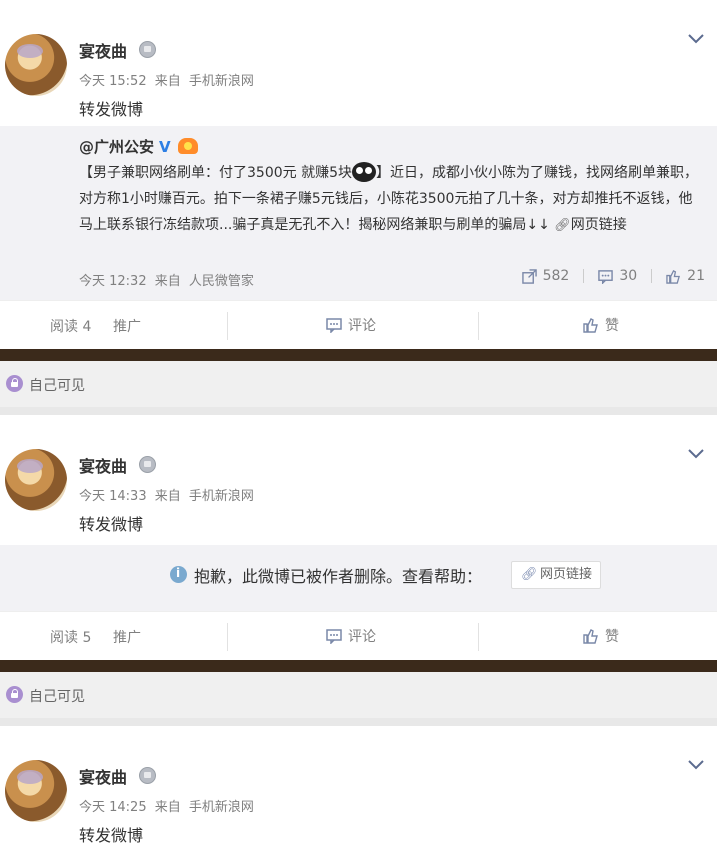 Image resolution: width=717 pixels, height=852 pixels. I want to click on post-meta: 今天 14:25 来自 手机新浪网, so click(166, 805).